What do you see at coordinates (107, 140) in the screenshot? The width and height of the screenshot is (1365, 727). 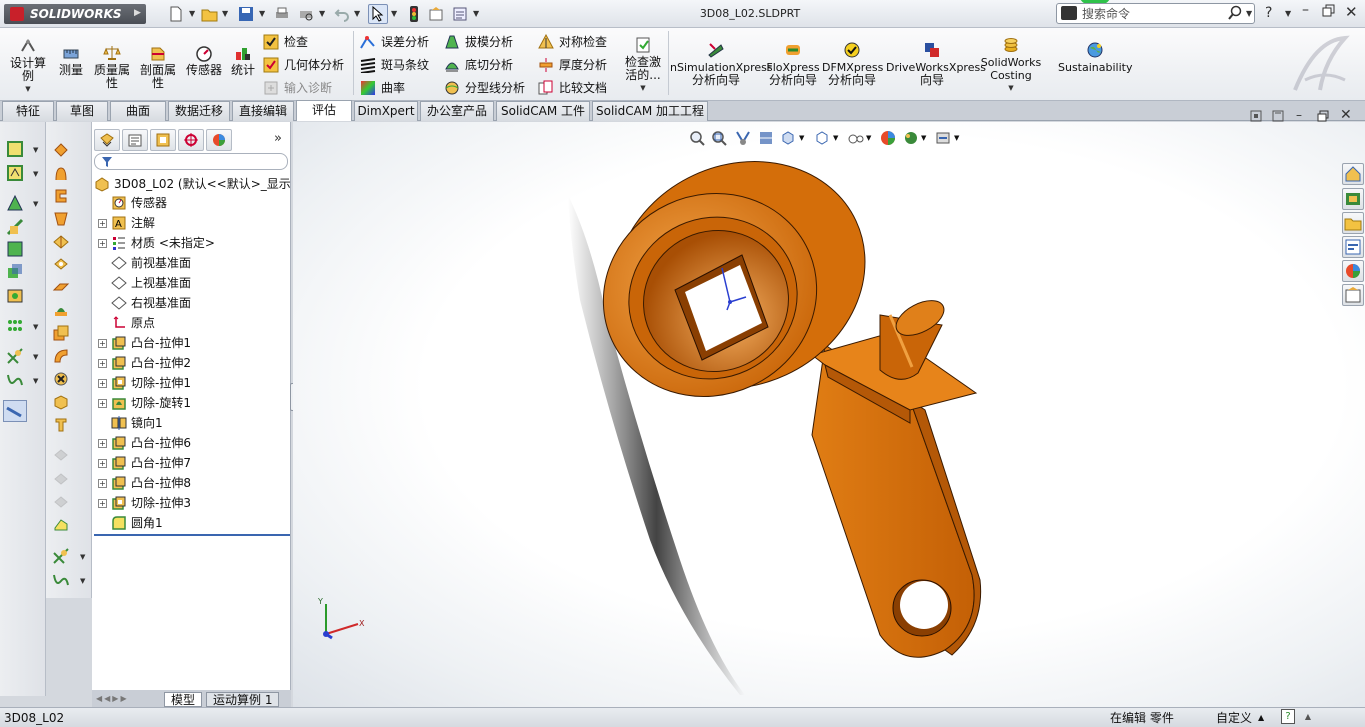 I see `feature-manager-tab` at bounding box center [107, 140].